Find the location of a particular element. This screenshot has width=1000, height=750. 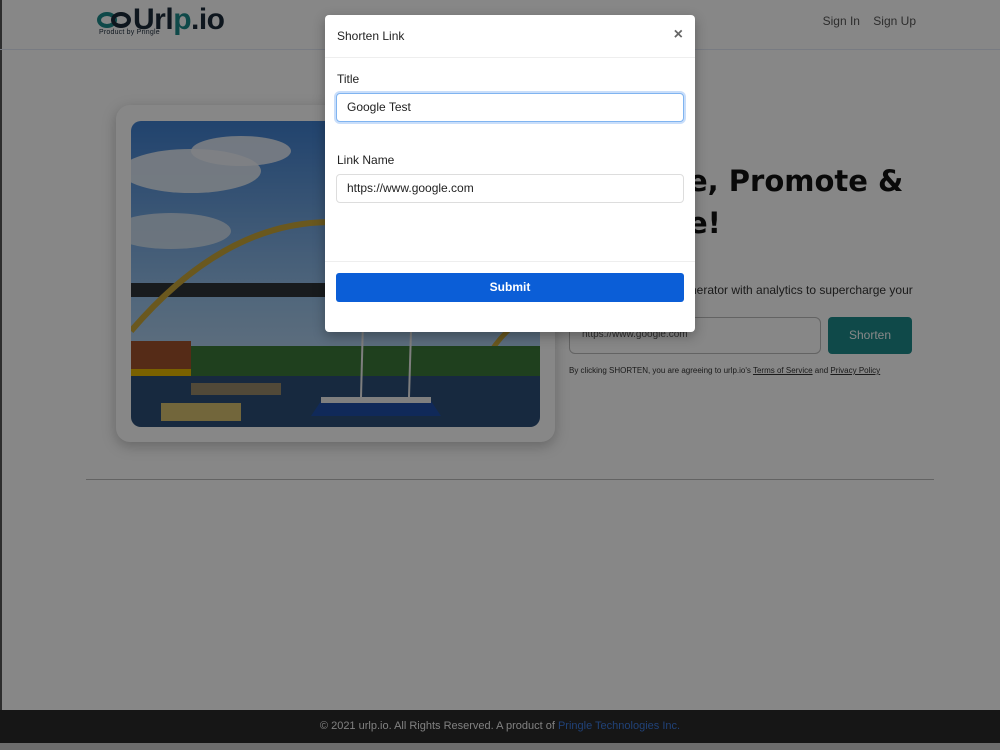

modal-footer-divider is located at coordinates (510, 261).